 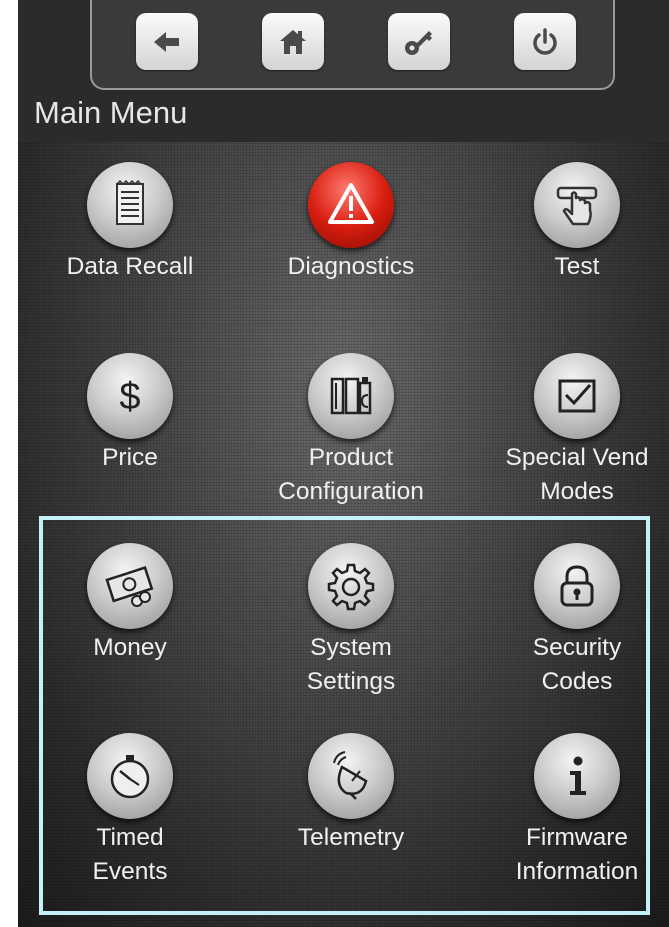 I want to click on back-button, so click(x=167, y=41).